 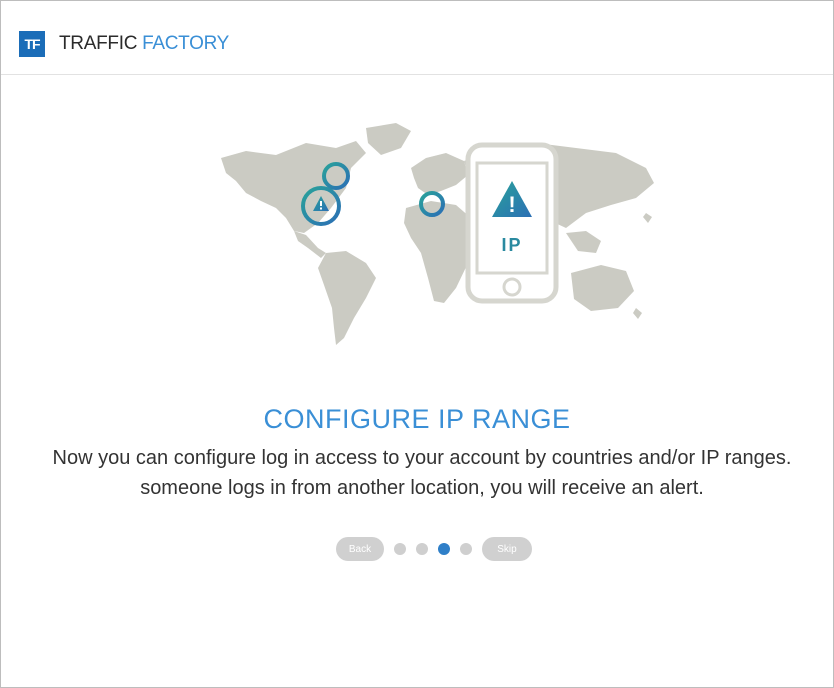 What do you see at coordinates (360, 549) in the screenshot?
I see `back-button: Back` at bounding box center [360, 549].